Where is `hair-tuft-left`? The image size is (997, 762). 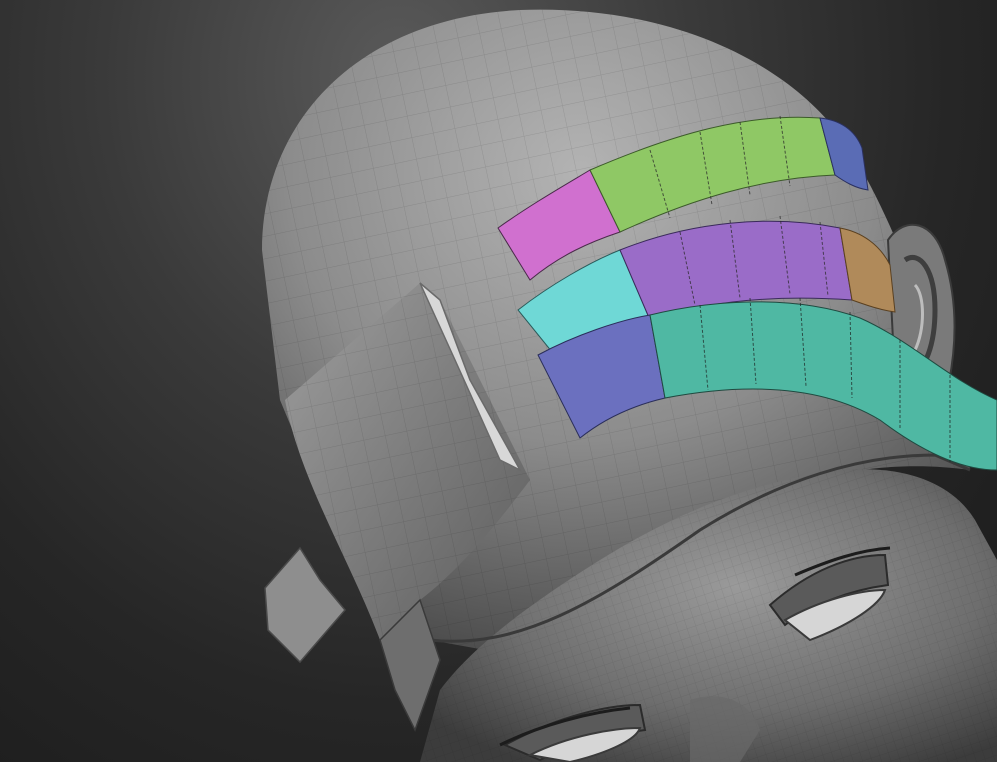 hair-tuft-left is located at coordinates (305, 605).